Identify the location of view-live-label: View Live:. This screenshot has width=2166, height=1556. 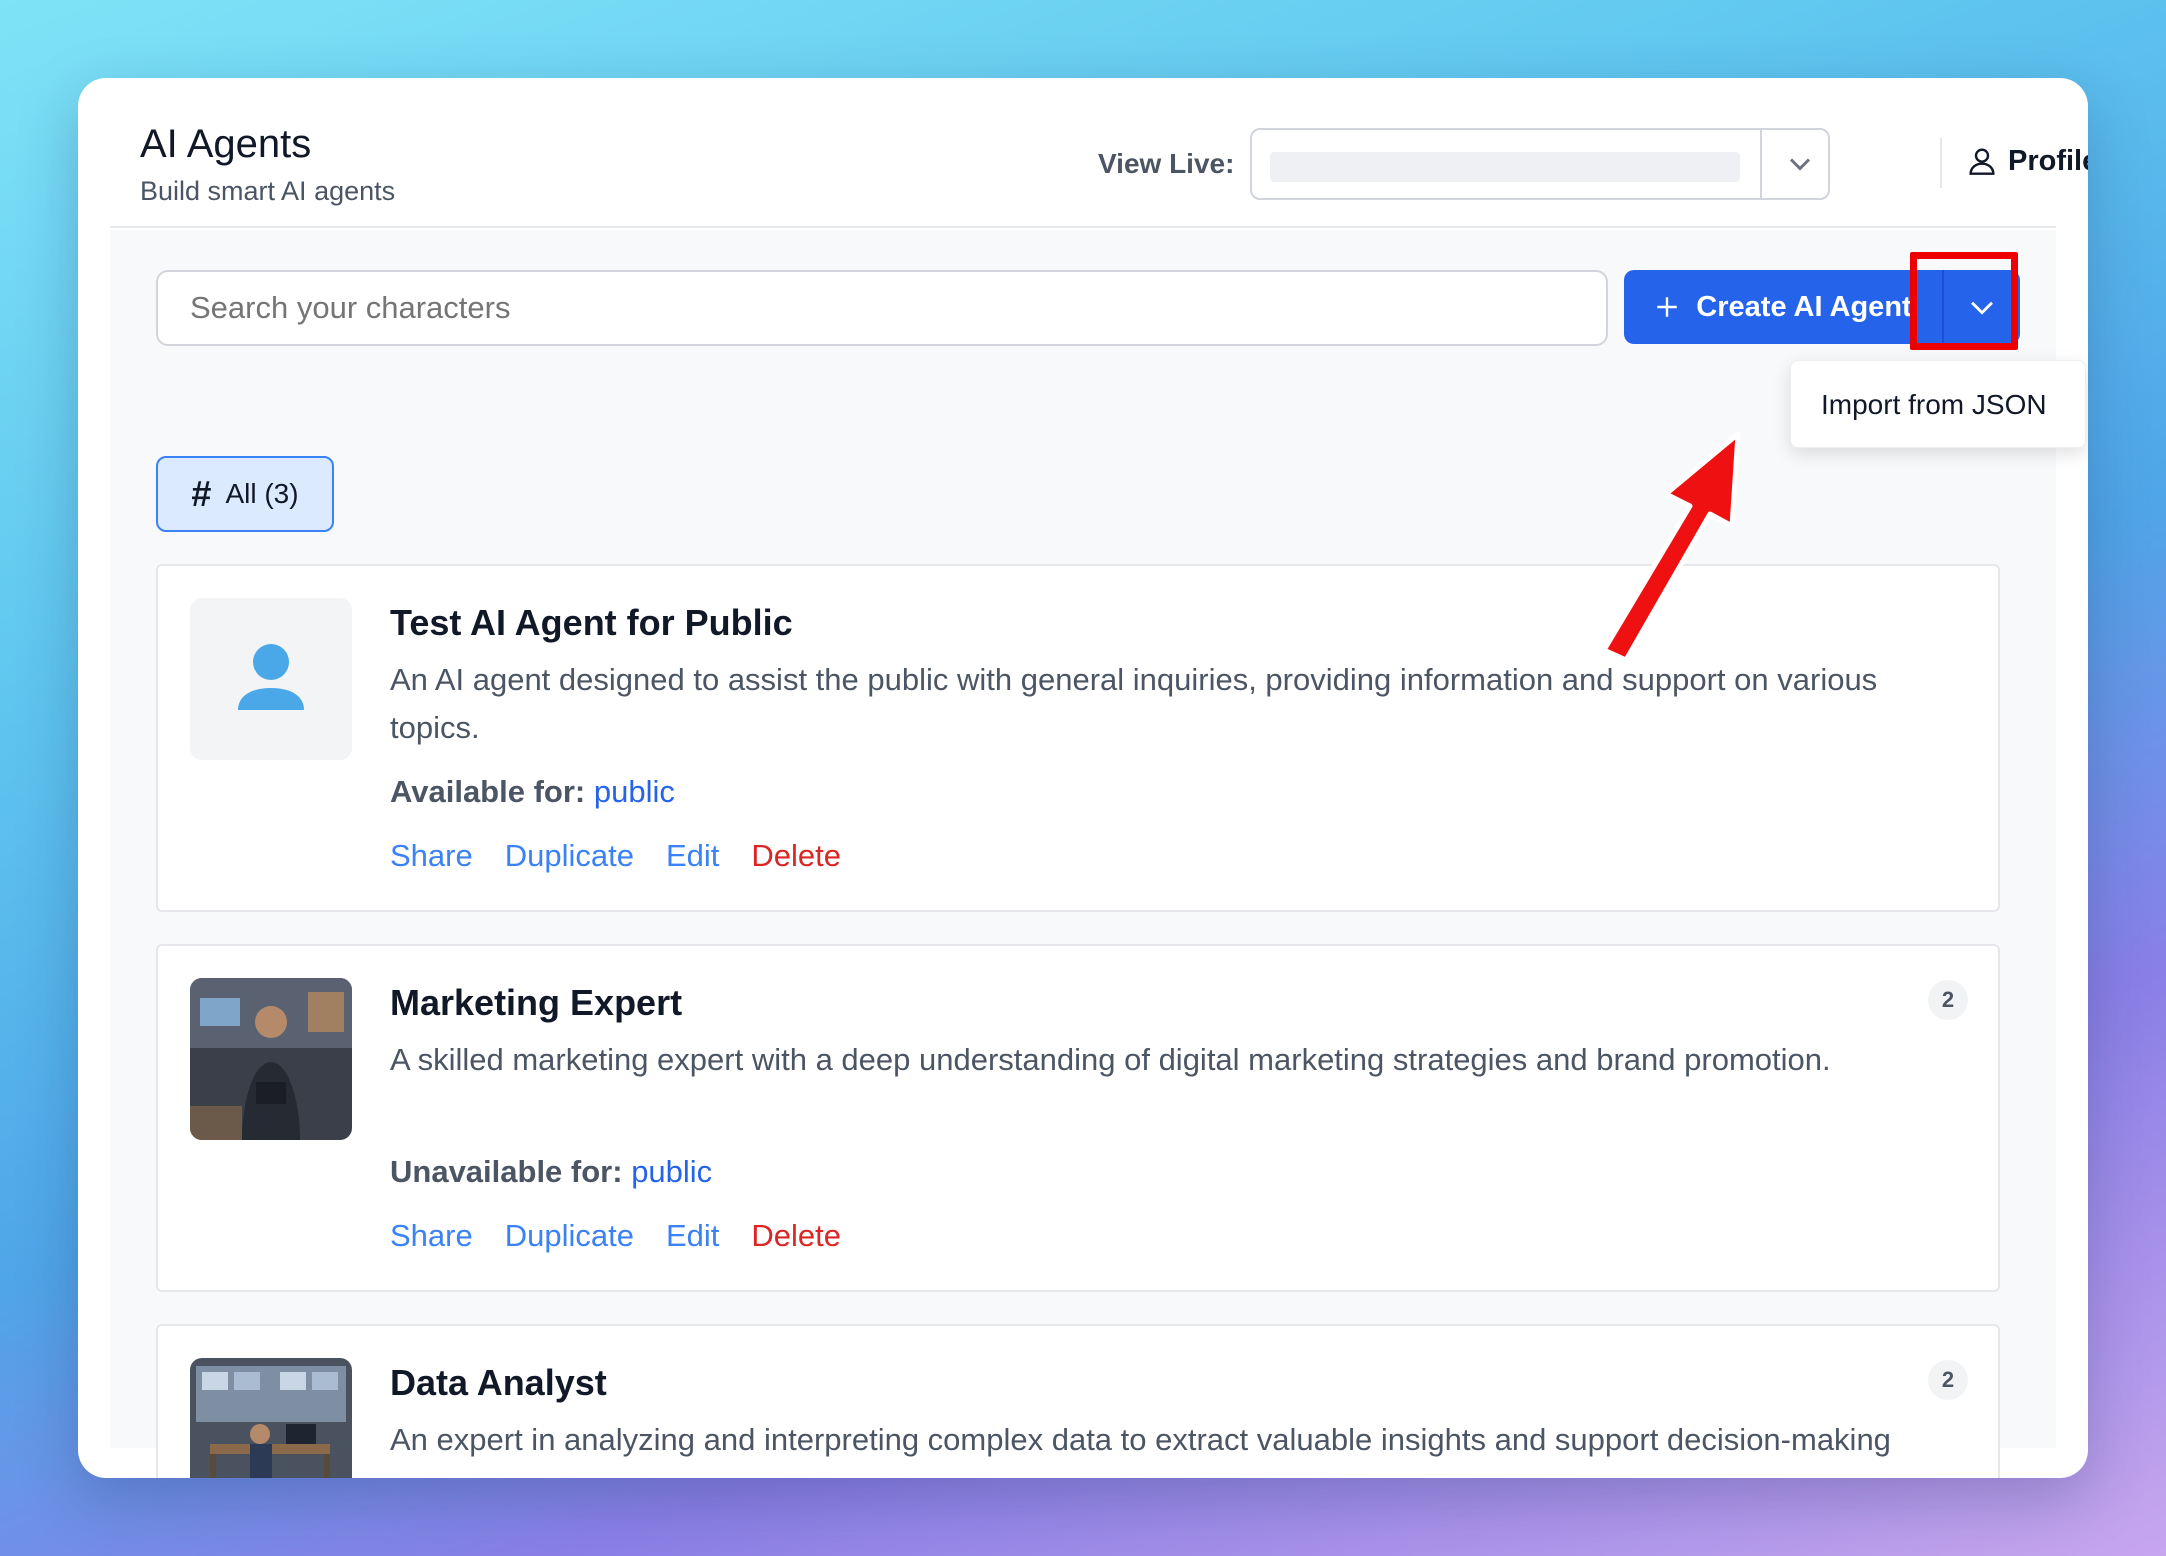
(1166, 163).